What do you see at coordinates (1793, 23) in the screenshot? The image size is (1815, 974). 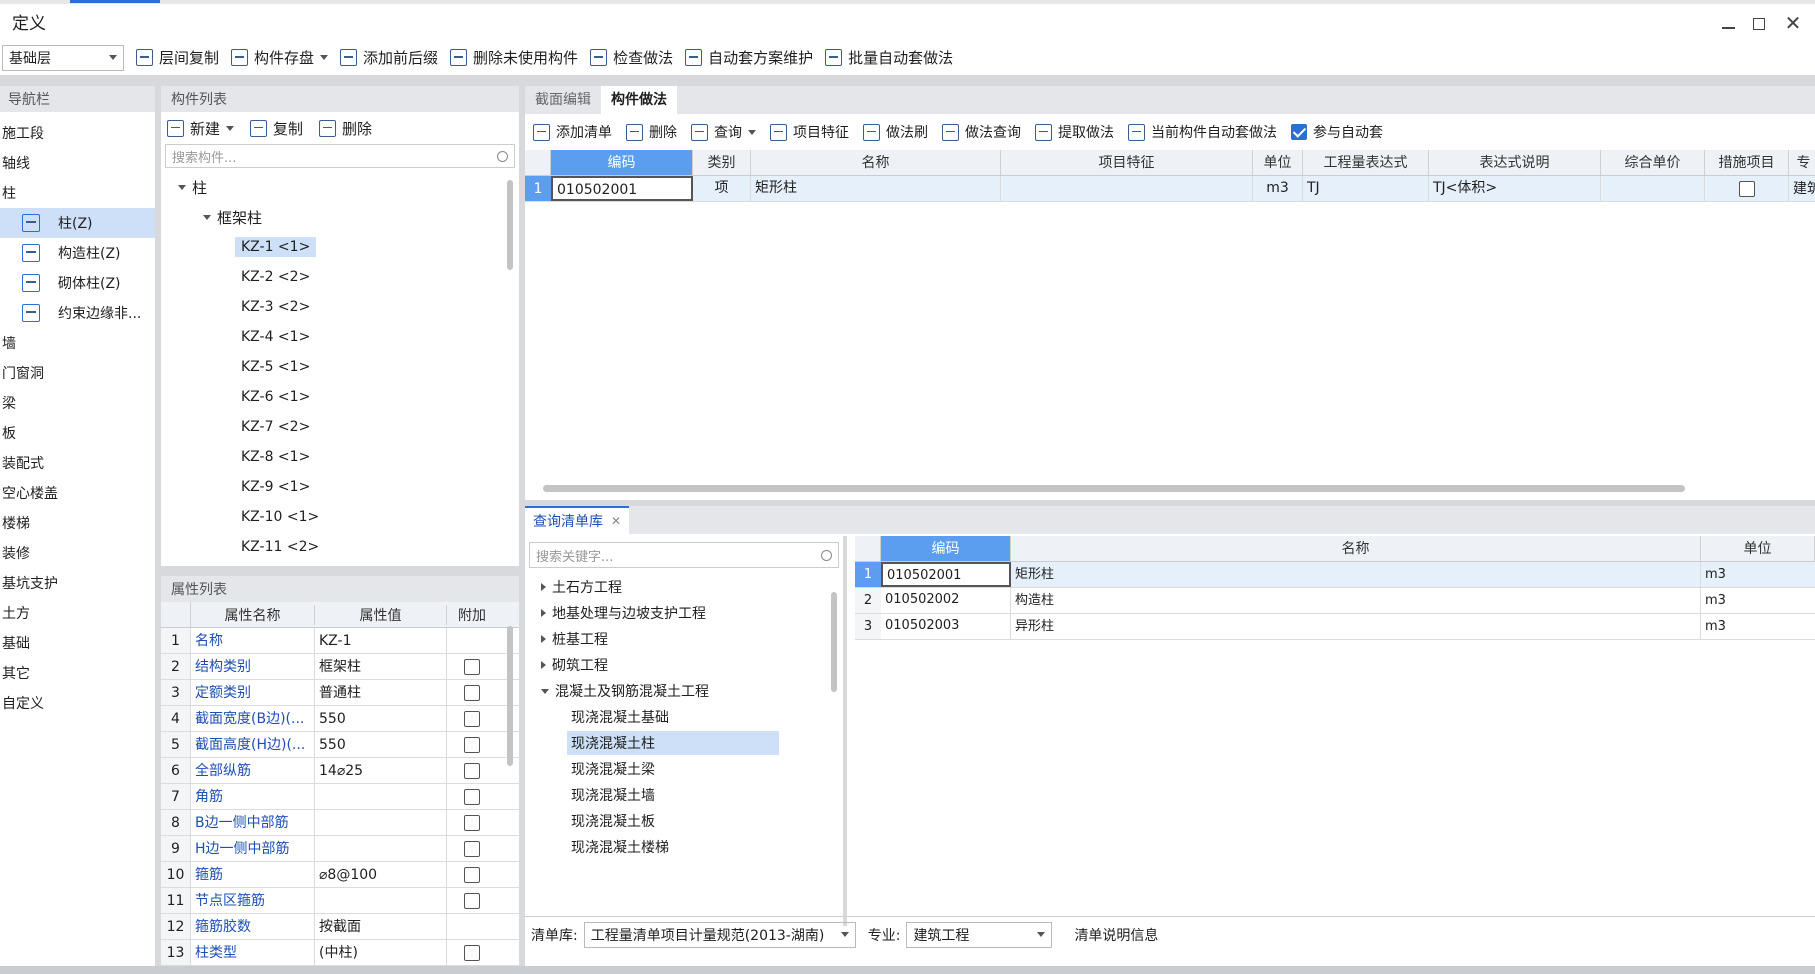 I see `close-button: ✕` at bounding box center [1793, 23].